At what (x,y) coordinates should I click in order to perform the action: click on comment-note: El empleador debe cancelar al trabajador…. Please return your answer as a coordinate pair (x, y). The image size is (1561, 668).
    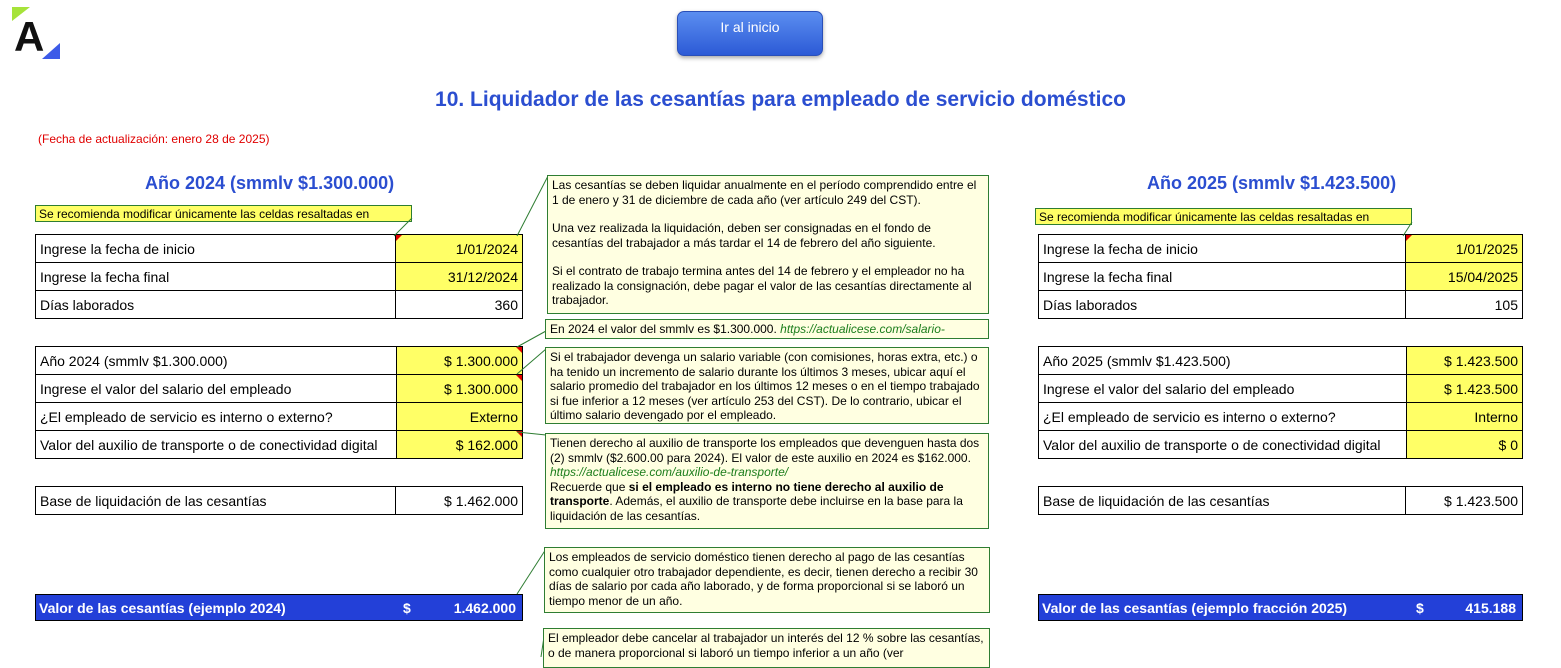
    Looking at the image, I should click on (766, 648).